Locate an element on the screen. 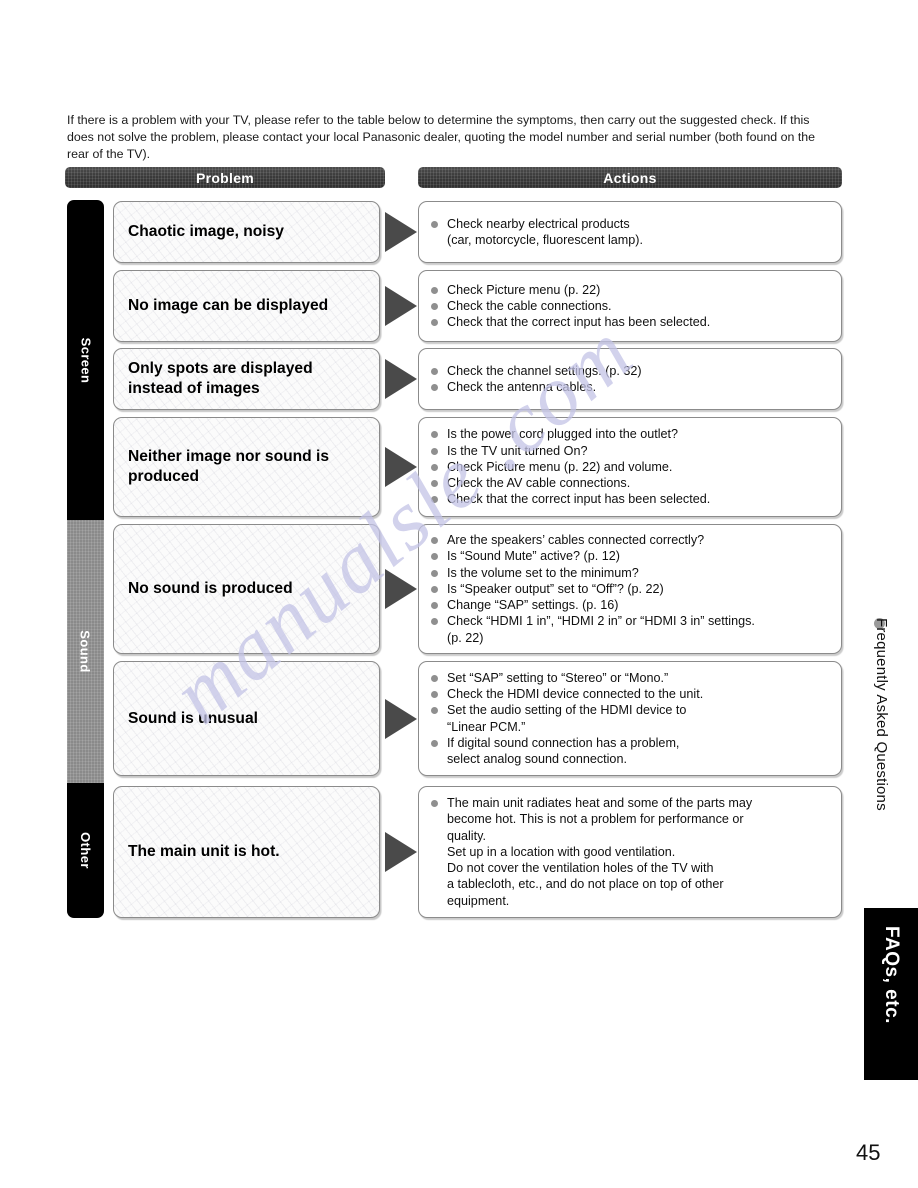 This screenshot has height=1188, width=918. problem-cell: The main unit is hot. is located at coordinates (246, 852).